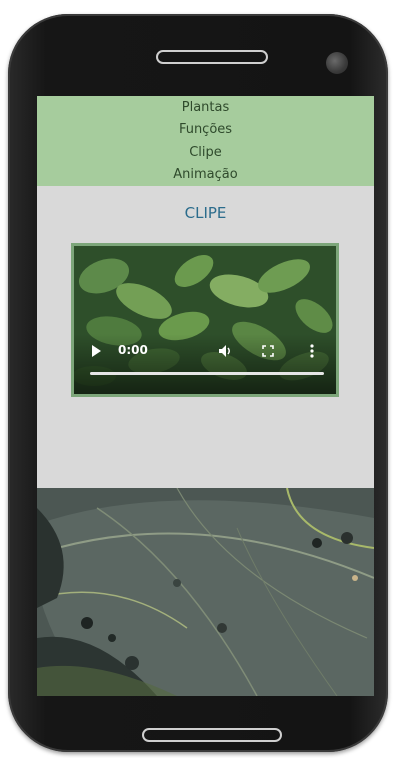  What do you see at coordinates (133, 350) in the screenshot?
I see `video-time: 0:00` at bounding box center [133, 350].